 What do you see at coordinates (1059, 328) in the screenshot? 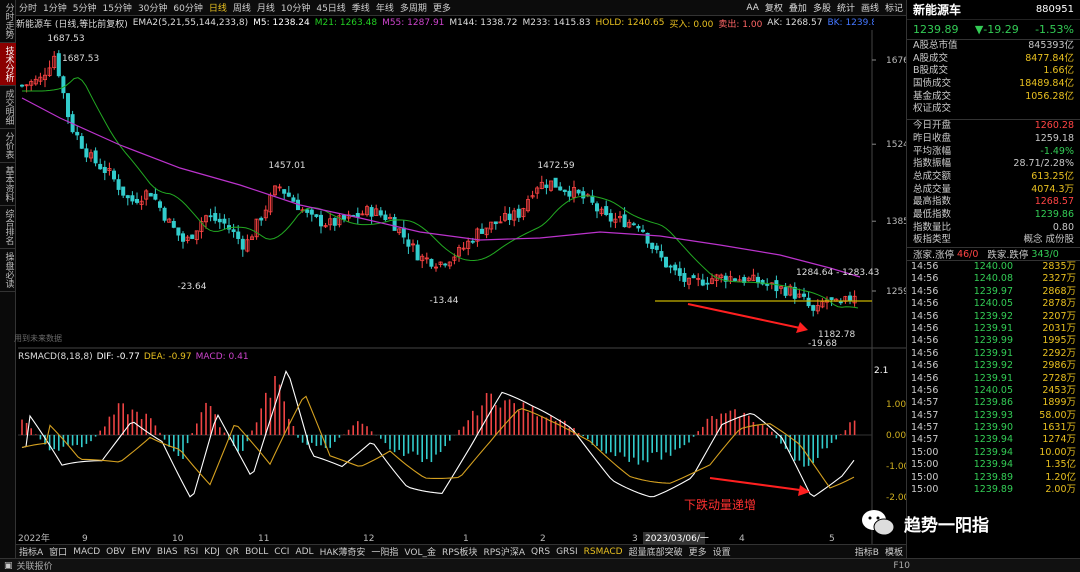
I see `tick-volume: 2031万` at bounding box center [1059, 328].